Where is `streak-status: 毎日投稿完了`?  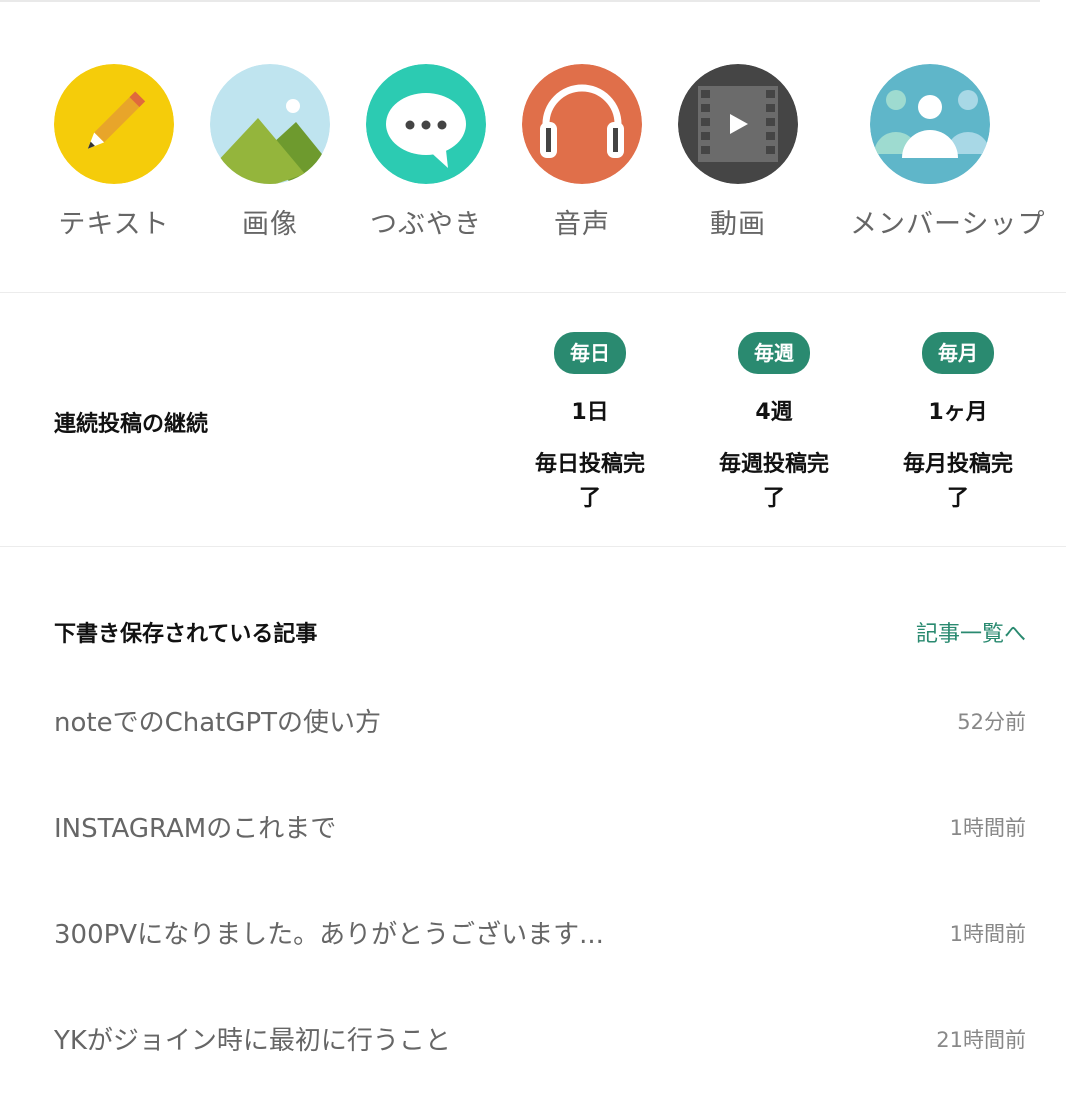 streak-status: 毎日投稿完了 is located at coordinates (589, 481).